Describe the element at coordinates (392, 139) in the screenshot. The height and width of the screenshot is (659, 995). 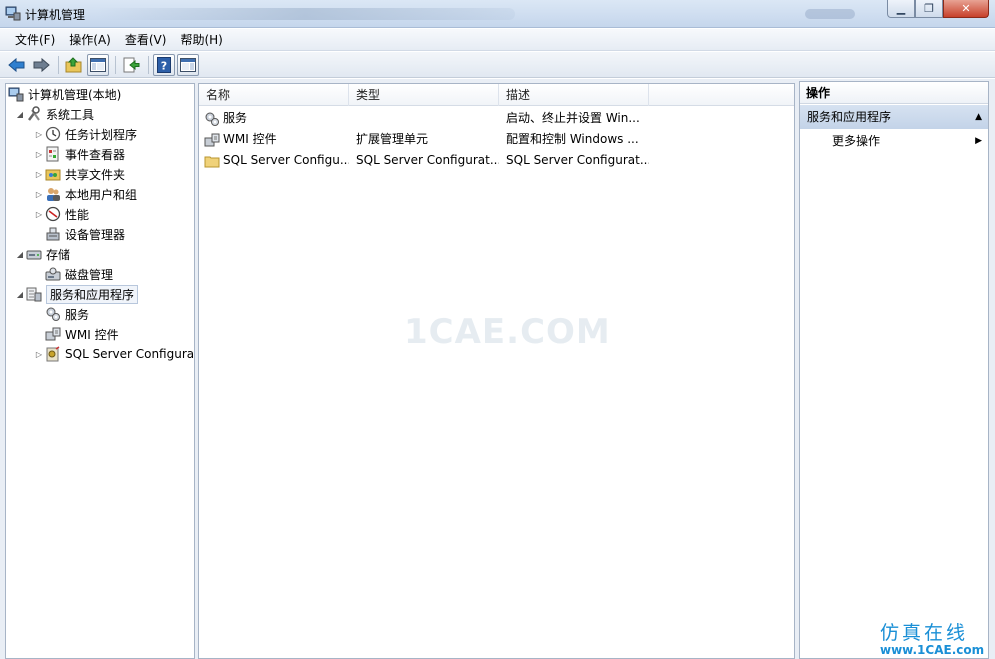
I see `list-cell-type: 扩展管理单元` at that location.